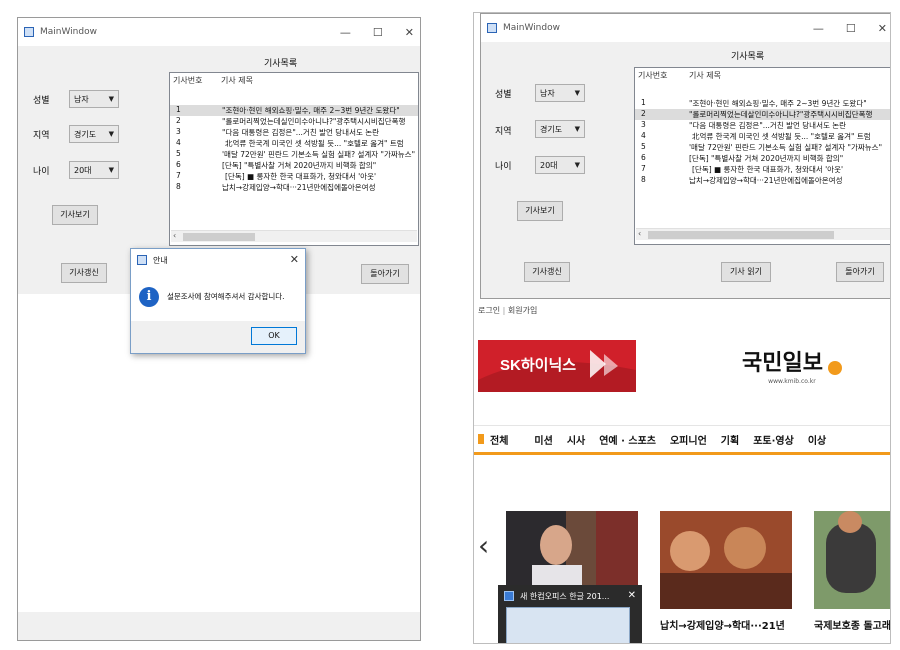  I want to click on login-link: 로그인, so click(489, 310).